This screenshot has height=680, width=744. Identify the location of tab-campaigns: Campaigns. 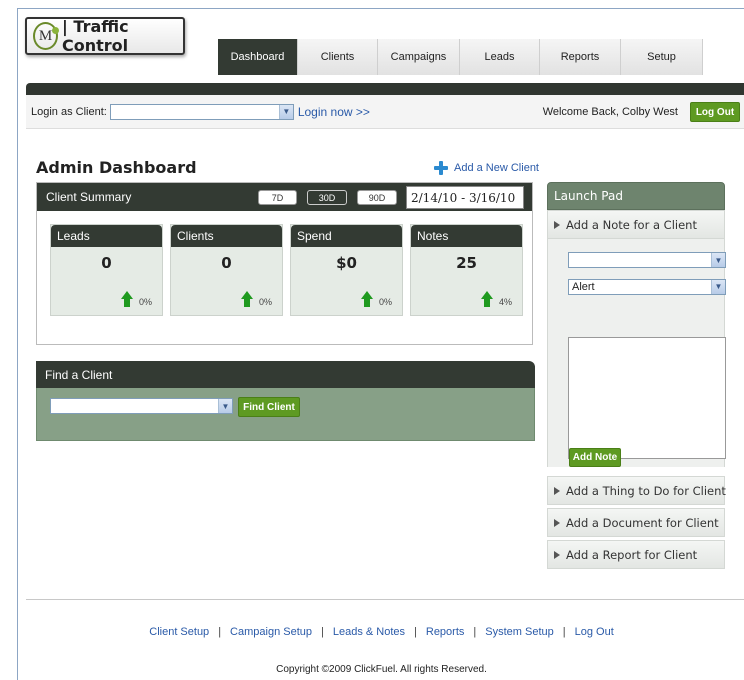
(419, 57).